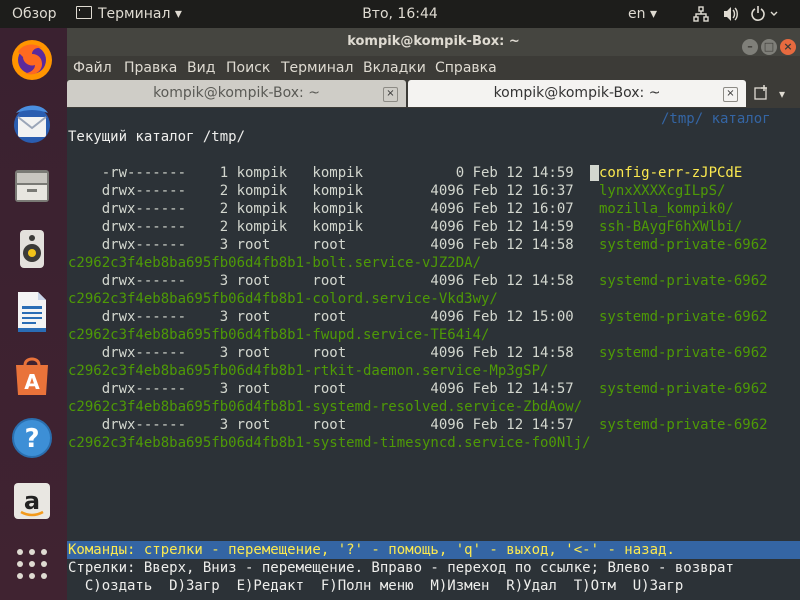  What do you see at coordinates (32, 60) in the screenshot?
I see `firefox-icon` at bounding box center [32, 60].